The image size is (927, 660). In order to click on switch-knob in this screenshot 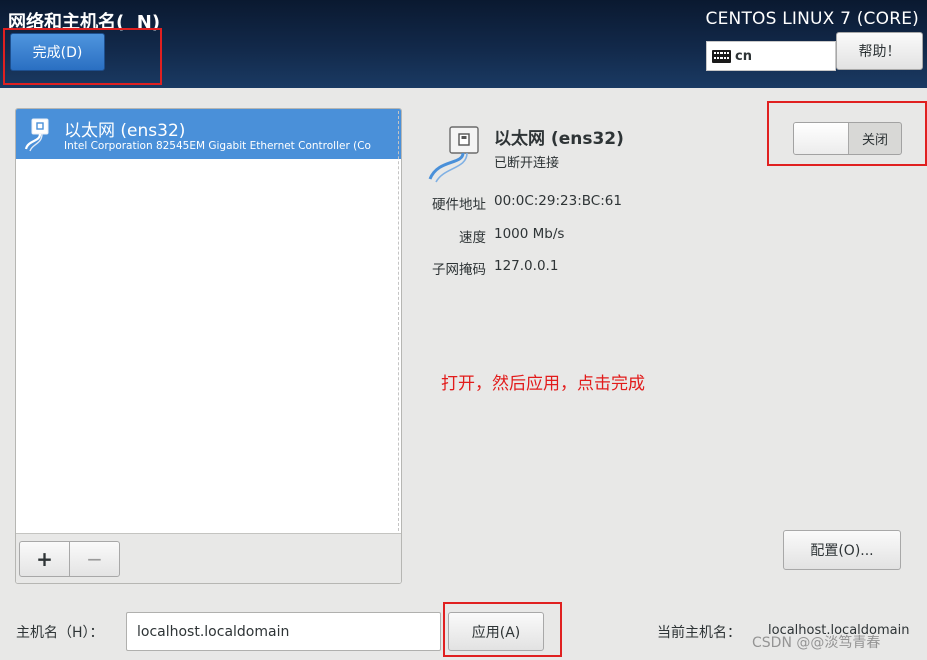, I will do `click(821, 138)`.